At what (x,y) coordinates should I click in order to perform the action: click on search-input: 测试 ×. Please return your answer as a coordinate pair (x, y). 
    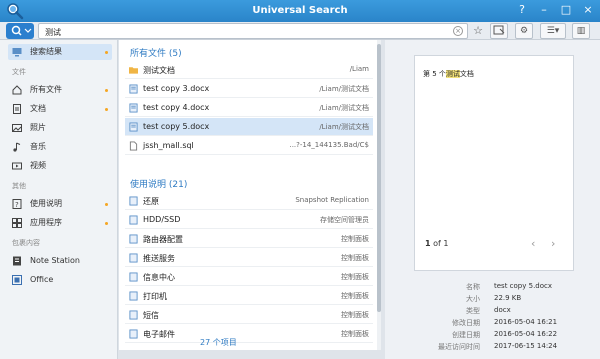
    Looking at the image, I should click on (253, 31).